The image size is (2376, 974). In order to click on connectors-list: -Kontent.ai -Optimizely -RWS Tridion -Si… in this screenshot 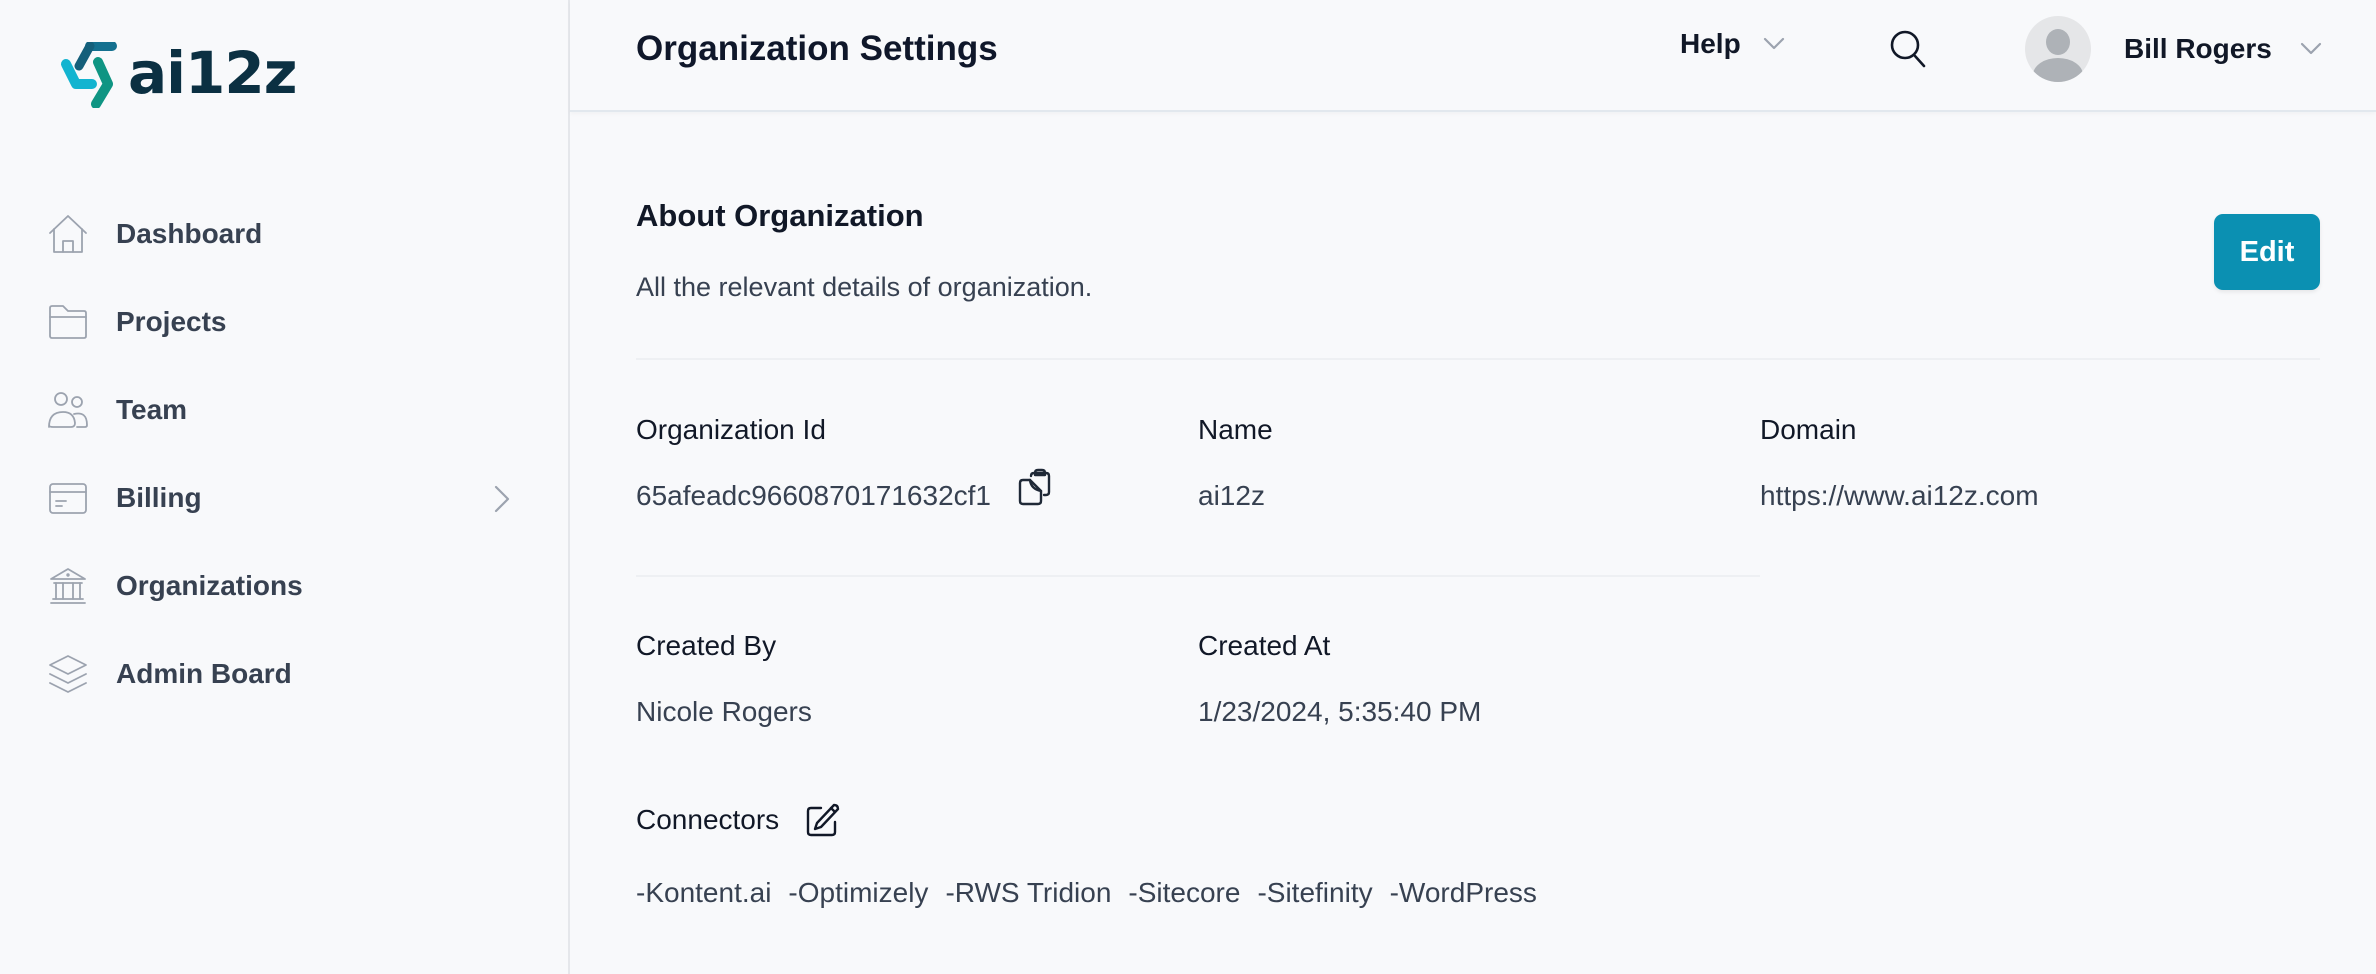, I will do `click(1095, 893)`.